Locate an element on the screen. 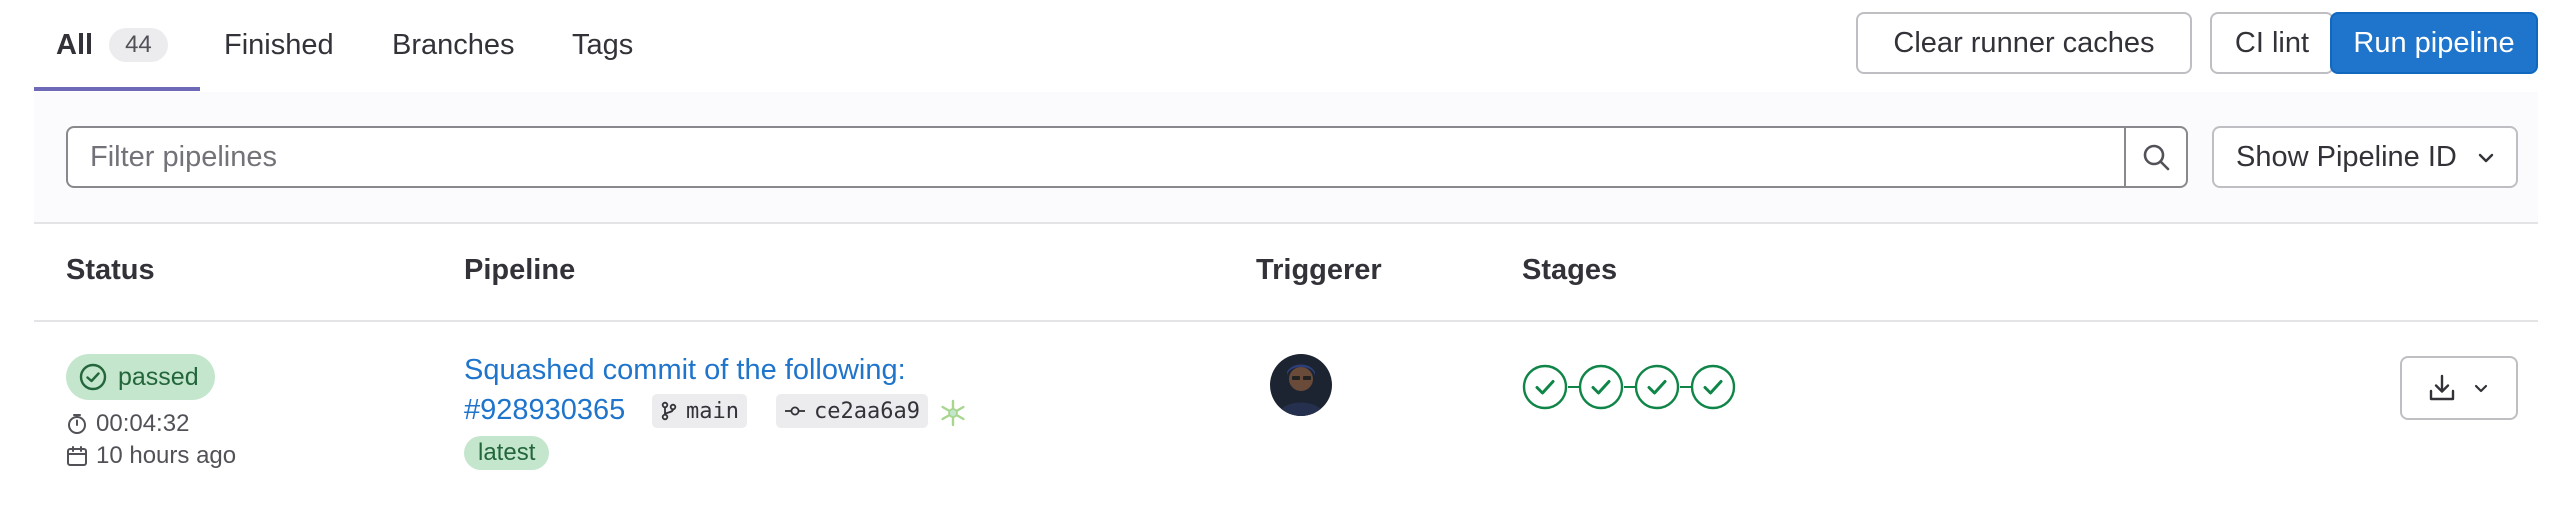 The image size is (2574, 508). check-circle-icon is located at coordinates (93, 377).